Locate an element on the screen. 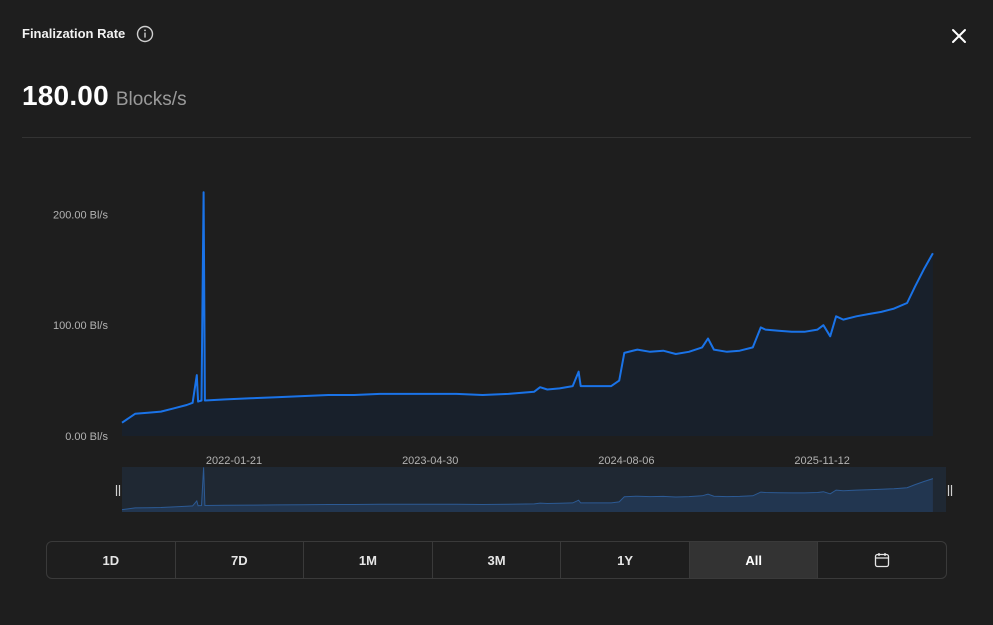 The height and width of the screenshot is (625, 993). navigator-handle-left is located at coordinates (118, 490).